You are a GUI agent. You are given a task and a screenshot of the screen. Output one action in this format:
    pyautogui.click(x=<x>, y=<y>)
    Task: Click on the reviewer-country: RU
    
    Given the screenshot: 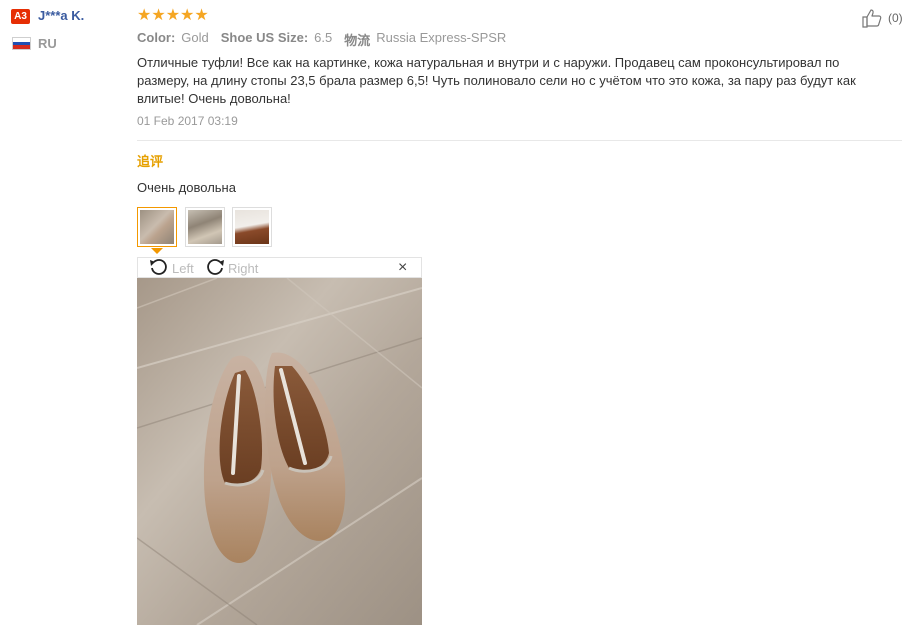 What is the action you would take?
    pyautogui.click(x=47, y=43)
    